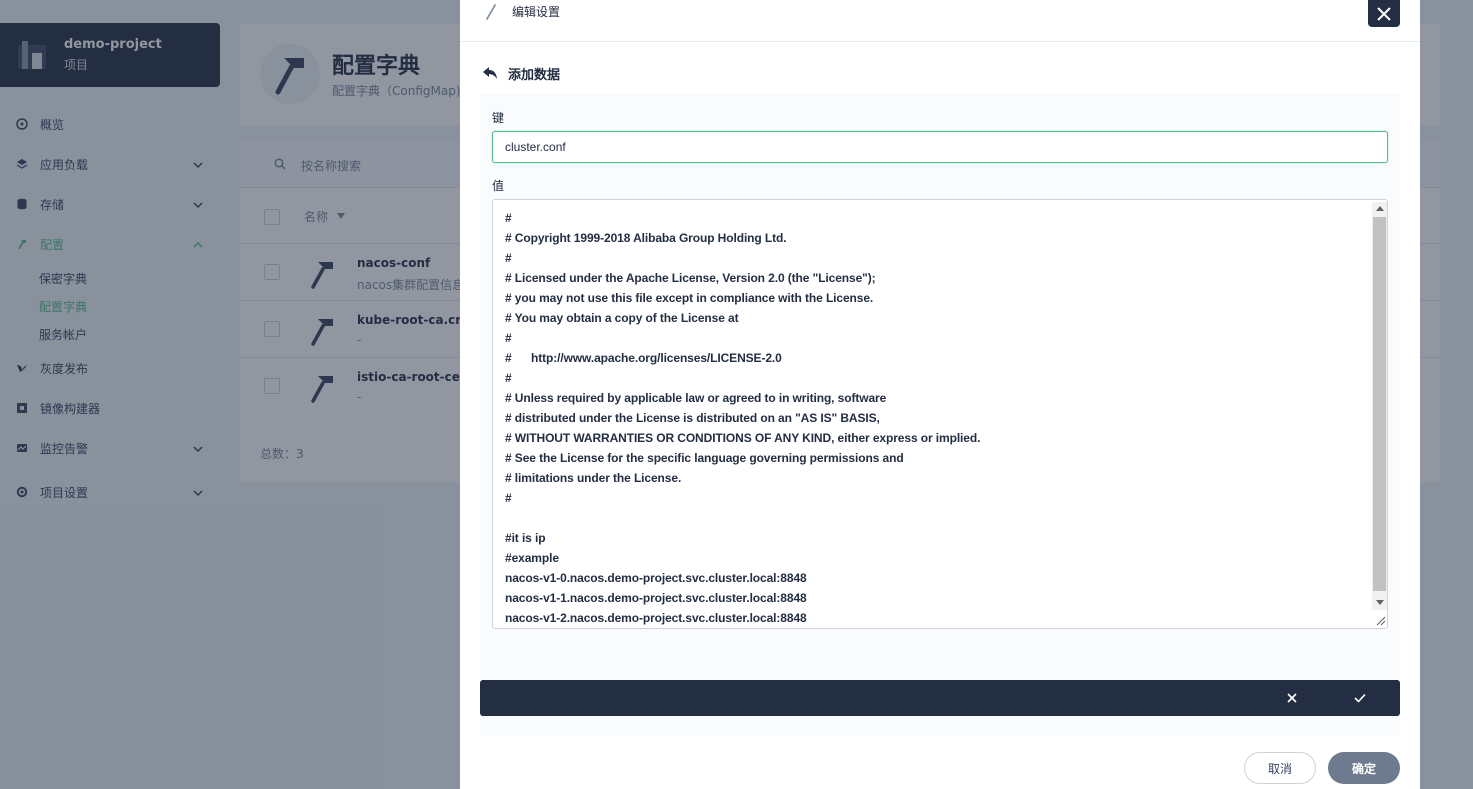 The image size is (1473, 789). What do you see at coordinates (498, 118) in the screenshot?
I see `key-label: 键` at bounding box center [498, 118].